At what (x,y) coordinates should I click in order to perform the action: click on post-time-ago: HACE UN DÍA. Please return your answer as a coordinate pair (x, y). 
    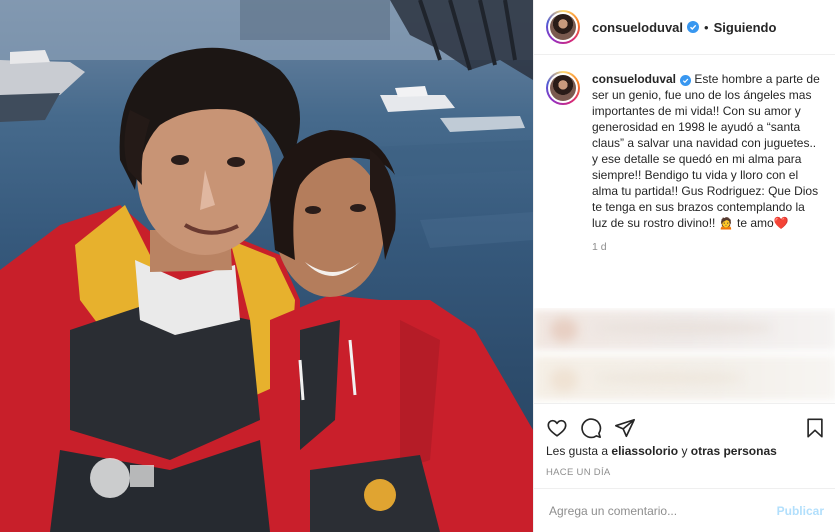
    Looking at the image, I should click on (684, 472).